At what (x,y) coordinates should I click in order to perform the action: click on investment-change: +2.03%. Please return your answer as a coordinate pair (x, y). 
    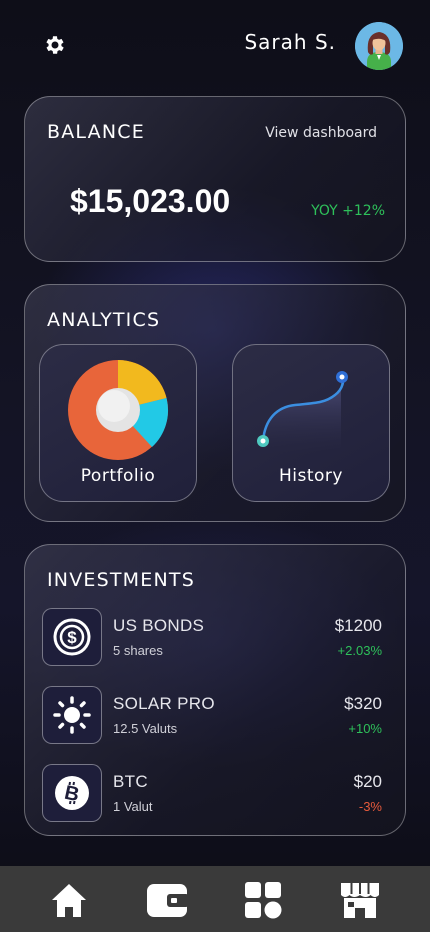
    Looking at the image, I should click on (359, 650).